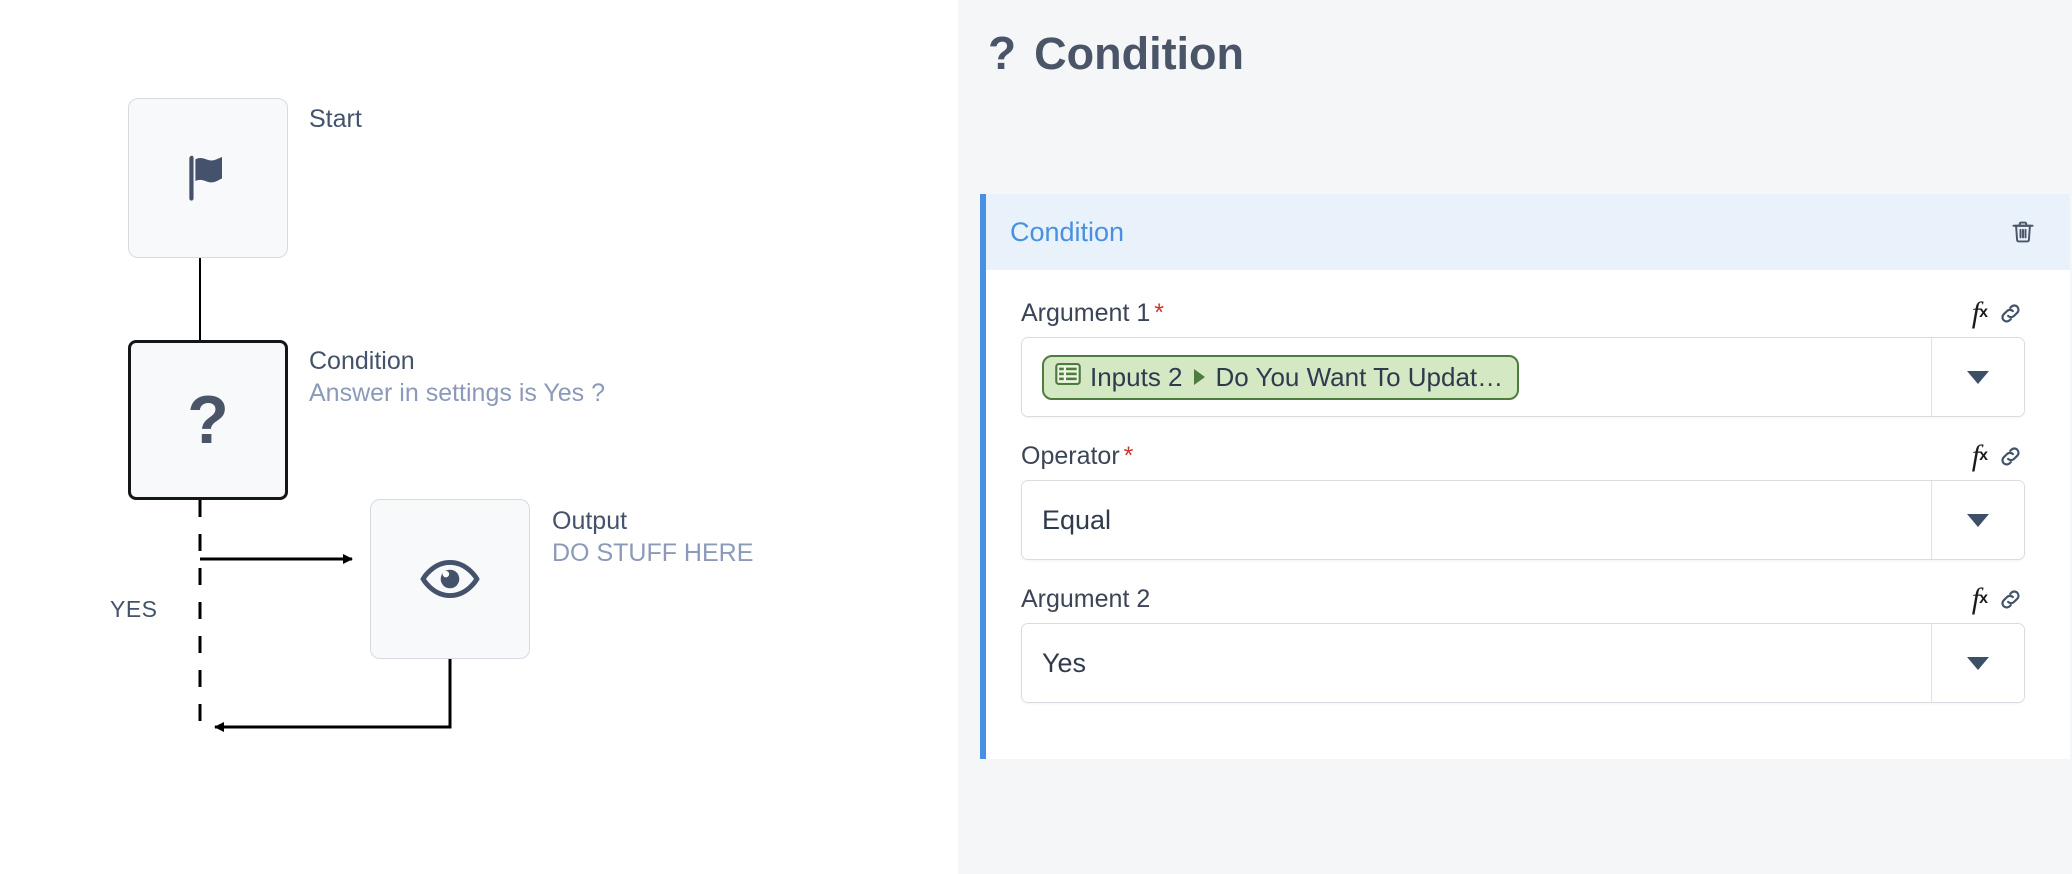 This screenshot has width=2072, height=874. What do you see at coordinates (1067, 231) in the screenshot?
I see `condition-card-title: Condition` at bounding box center [1067, 231].